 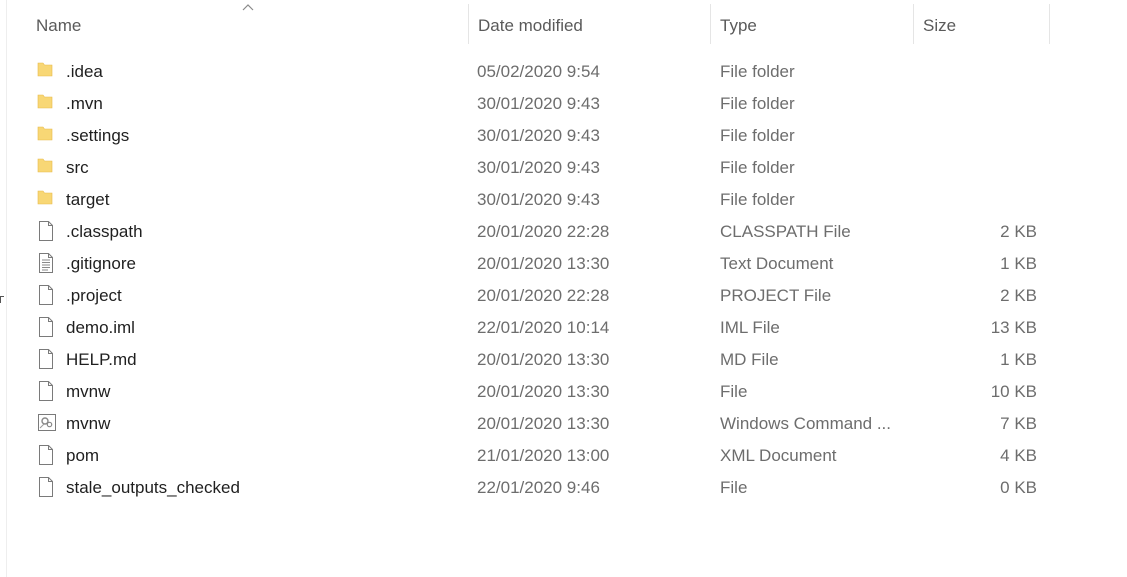 I want to click on file-type: IML File, so click(x=750, y=327).